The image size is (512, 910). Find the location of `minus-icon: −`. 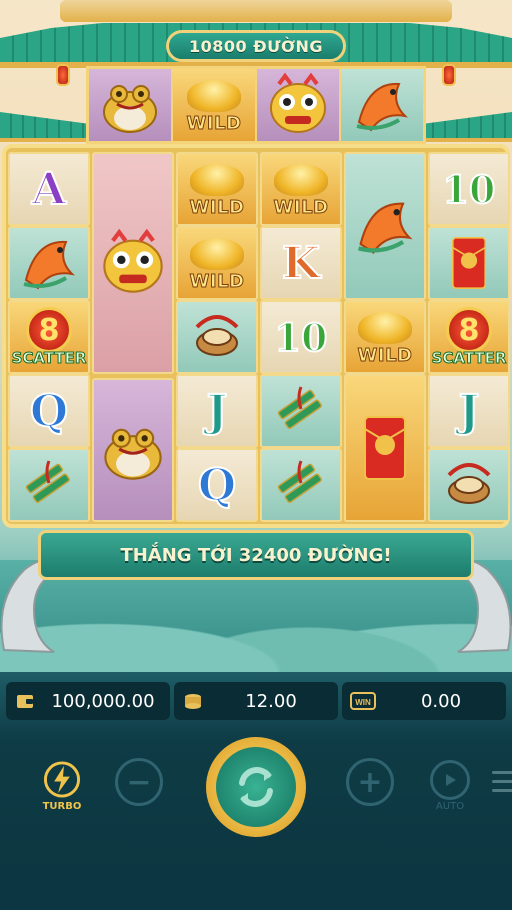

minus-icon: − is located at coordinates (139, 782).